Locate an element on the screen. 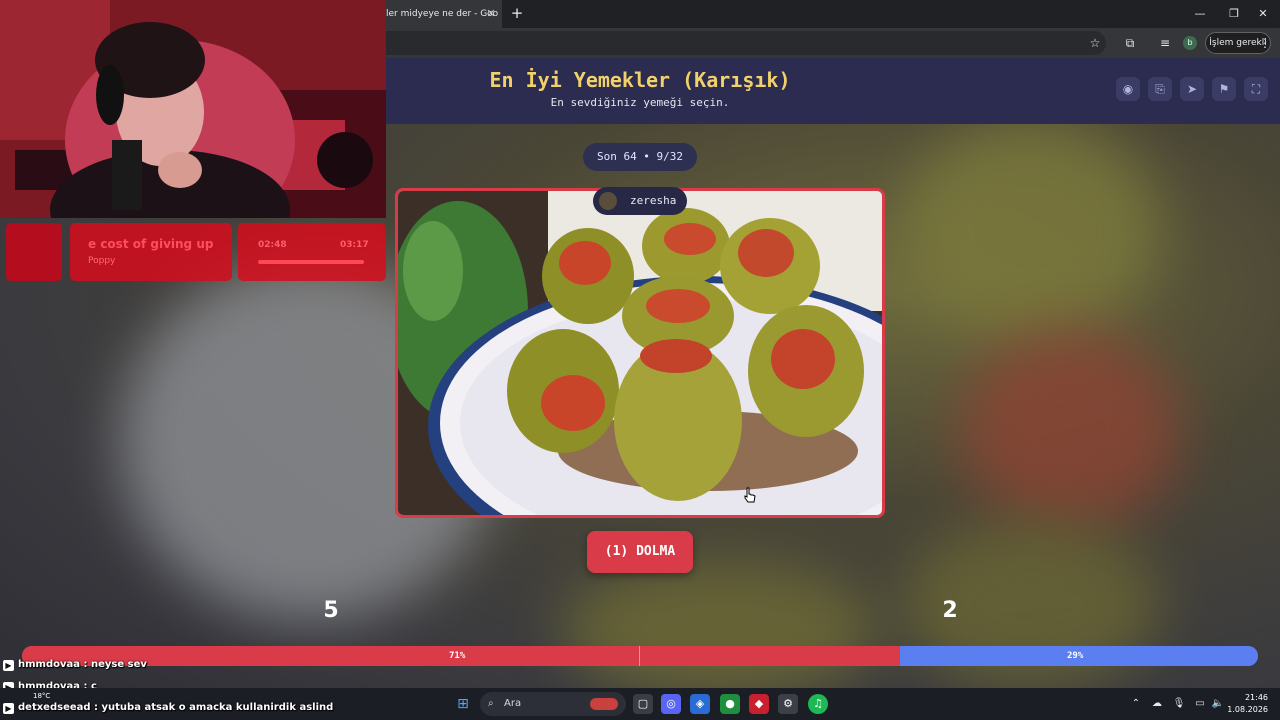 This screenshot has width=1280, height=720. mouse-pointer-icon is located at coordinates (750, 495).